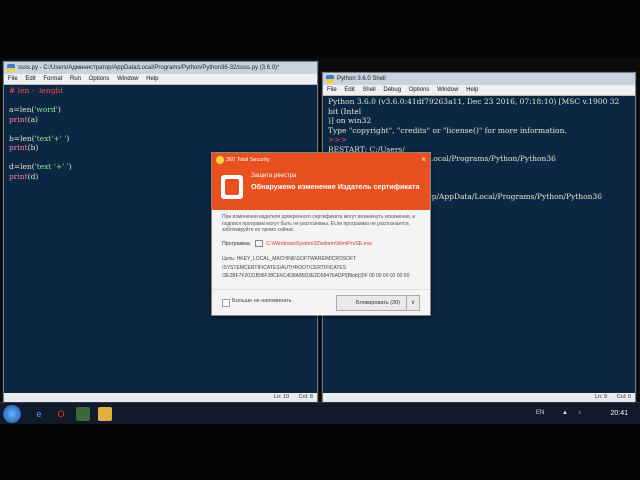 This screenshot has width=640, height=480. I want to click on idle-icon, so click(83, 414).